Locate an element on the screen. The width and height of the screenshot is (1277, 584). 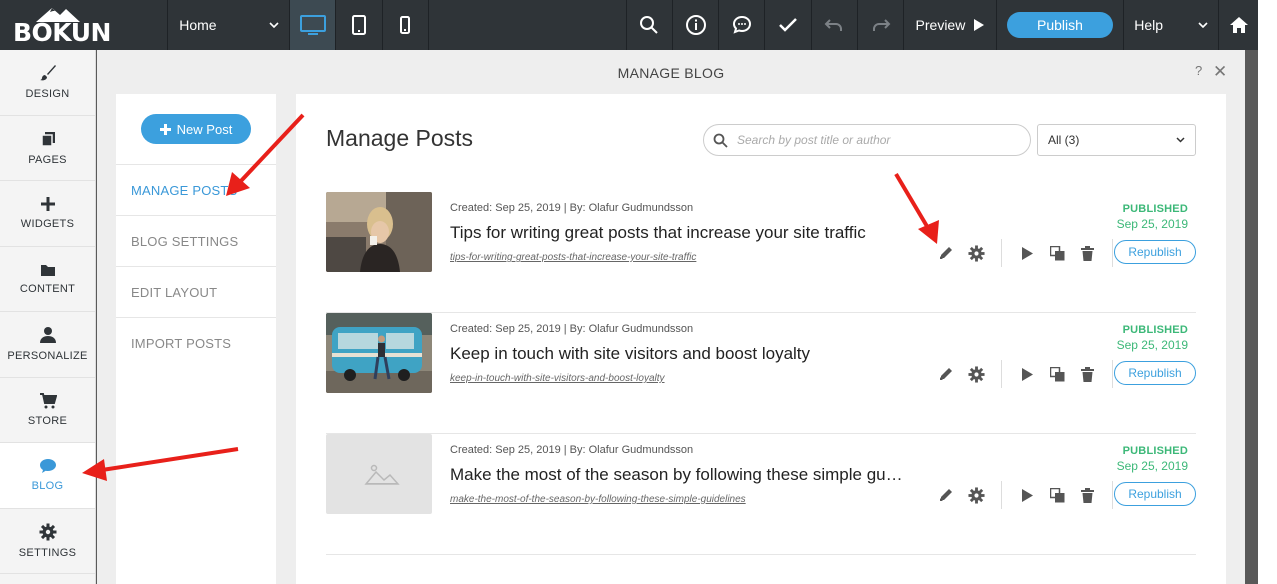
nav-item-personalize: PERSONALIZE is located at coordinates (47, 345).